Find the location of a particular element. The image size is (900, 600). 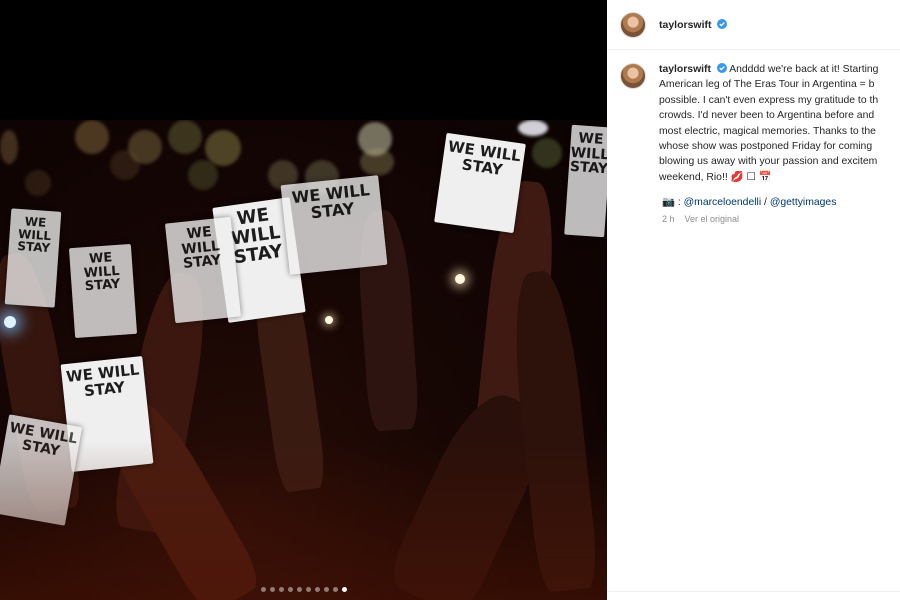

photo-credit: 📷 : @marceloendelli / @gettyimages is located at coordinates (781, 201).